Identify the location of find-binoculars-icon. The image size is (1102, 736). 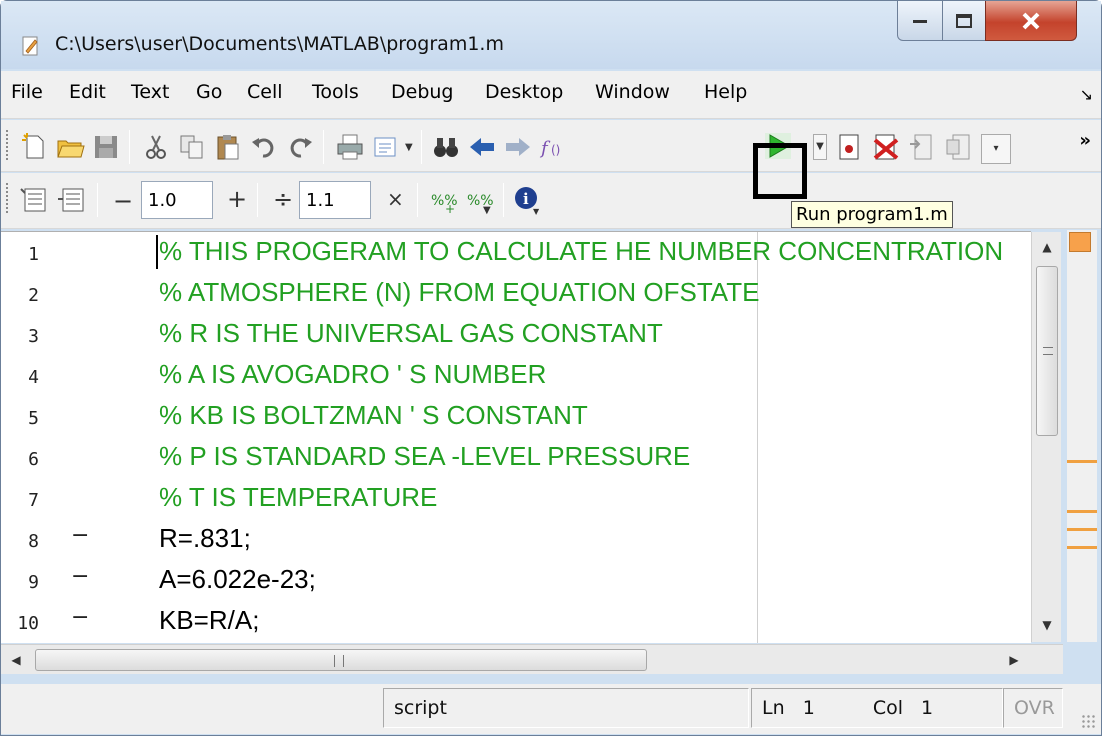
(446, 147).